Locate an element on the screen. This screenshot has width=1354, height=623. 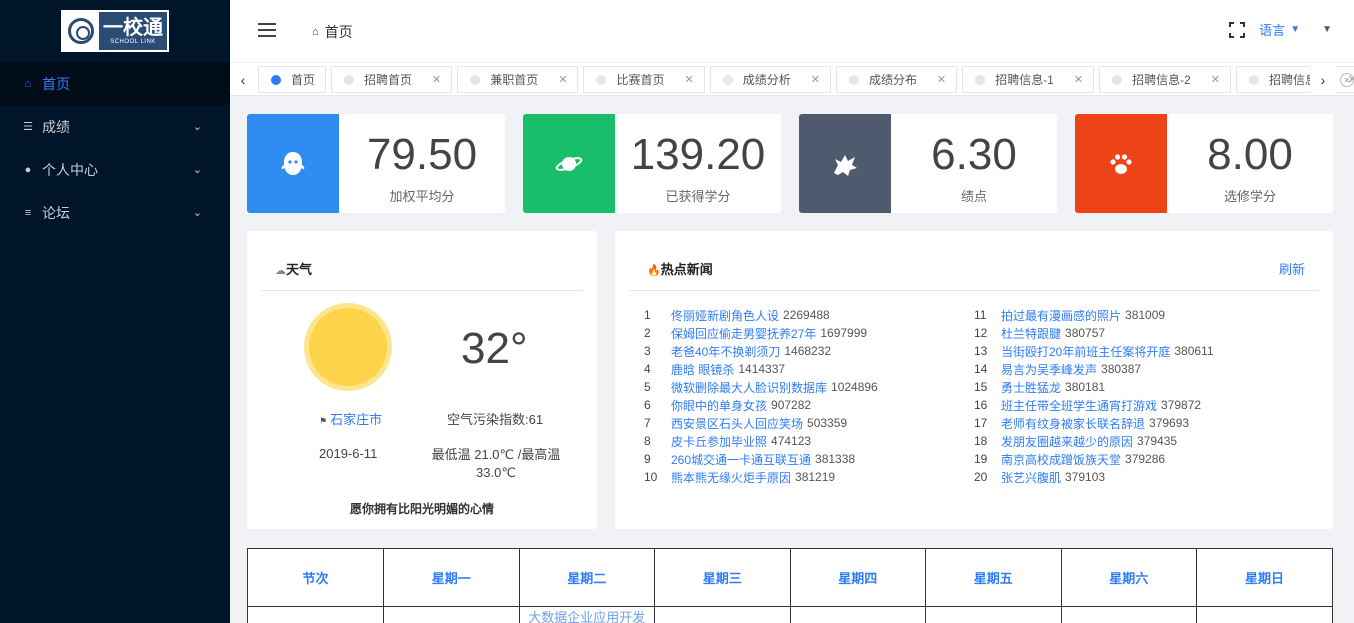
refresh-button: 刷新 is located at coordinates (1292, 268).